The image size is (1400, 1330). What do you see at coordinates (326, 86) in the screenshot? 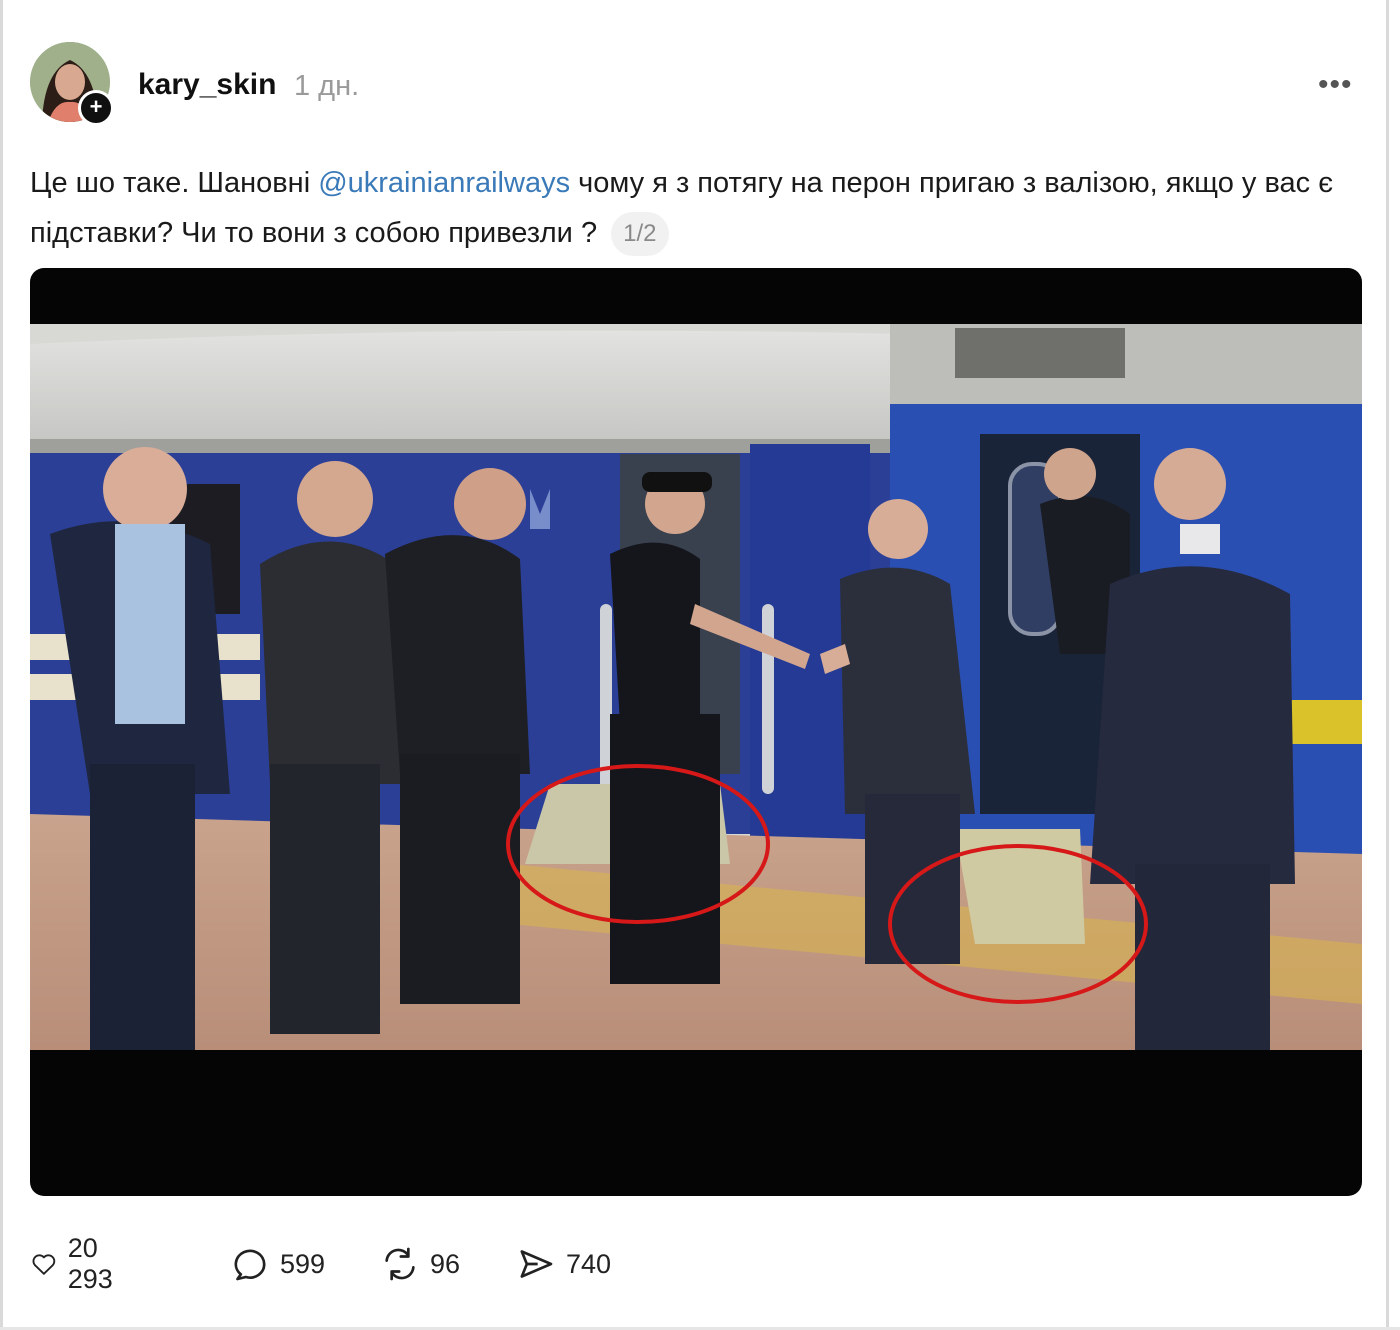
I see `post-timestamp: 1 дн.` at bounding box center [326, 86].